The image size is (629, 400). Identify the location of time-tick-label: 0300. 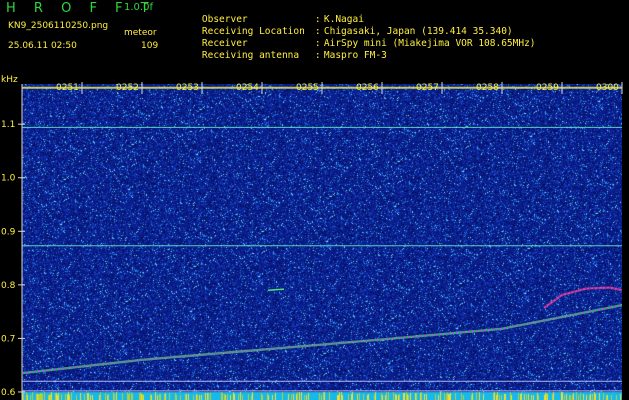
(607, 88).